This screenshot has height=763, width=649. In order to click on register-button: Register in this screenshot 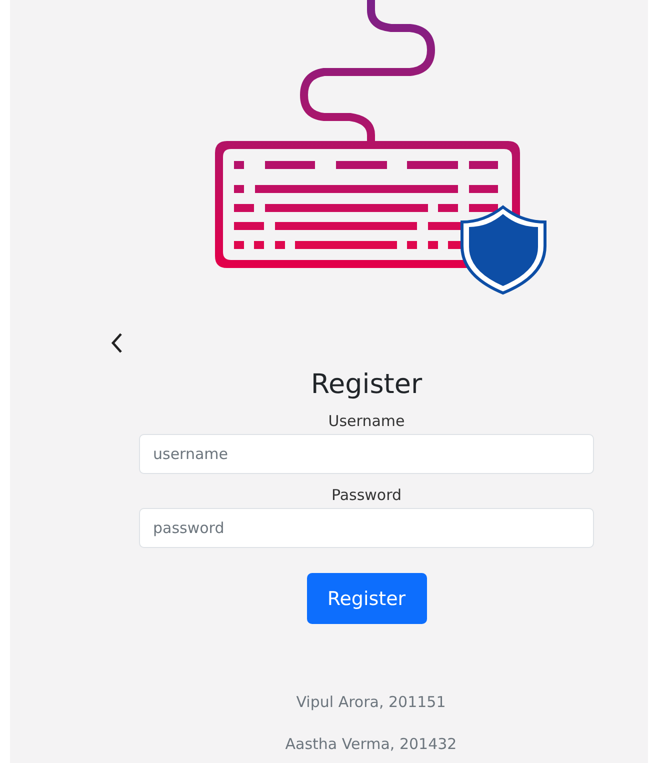, I will do `click(366, 598)`.